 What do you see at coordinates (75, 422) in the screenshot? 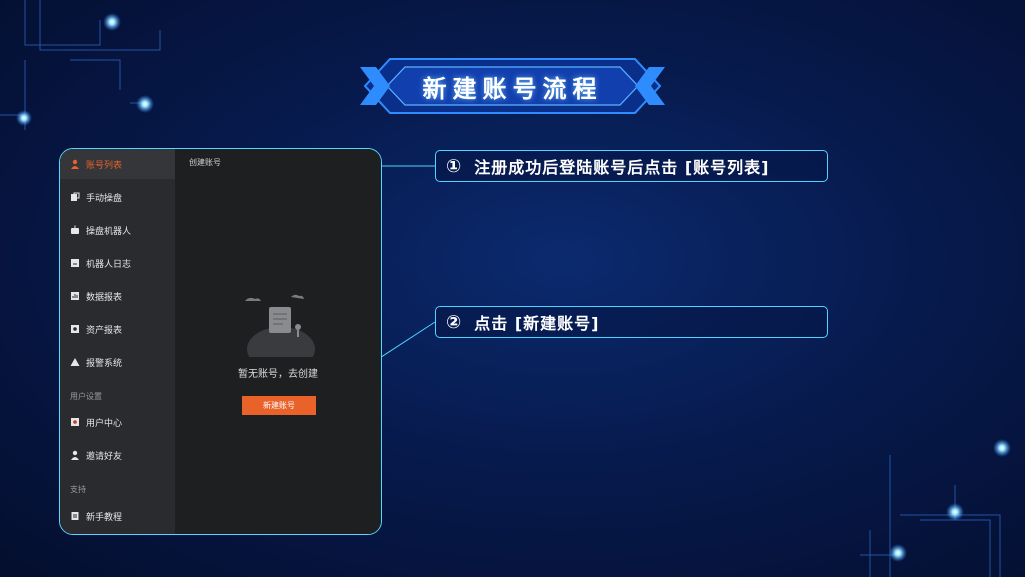
I see `user-center-icon` at bounding box center [75, 422].